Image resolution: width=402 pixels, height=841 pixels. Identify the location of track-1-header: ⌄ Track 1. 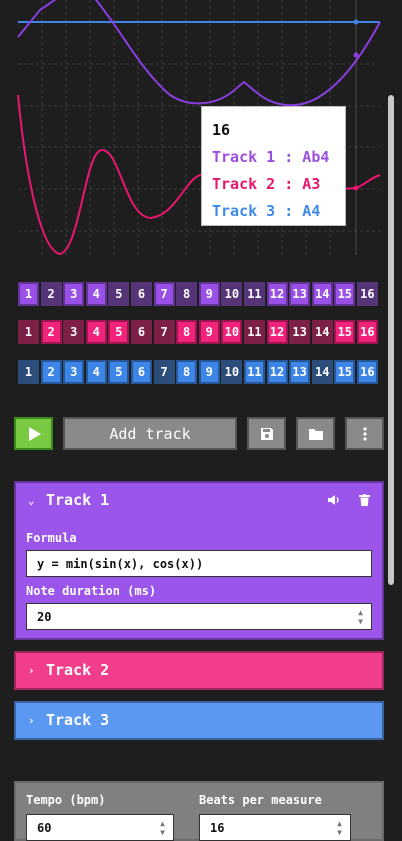
(199, 500).